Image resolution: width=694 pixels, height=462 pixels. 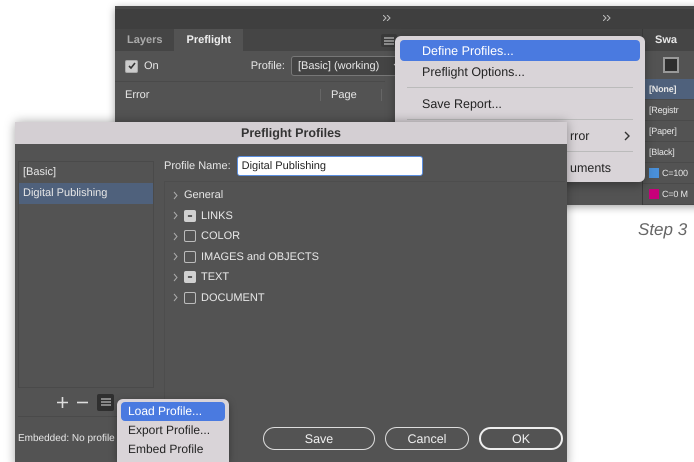 What do you see at coordinates (86, 172) in the screenshot?
I see `profile-item: [Basic]` at bounding box center [86, 172].